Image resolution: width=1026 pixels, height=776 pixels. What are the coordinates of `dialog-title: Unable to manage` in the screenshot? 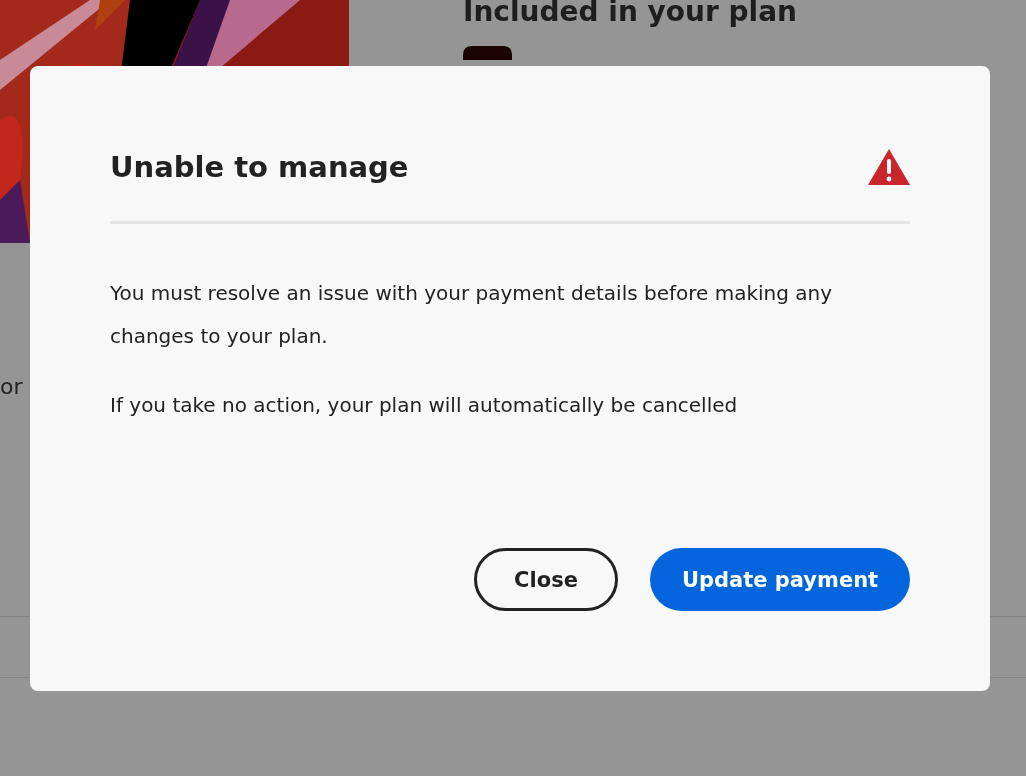 It's located at (259, 167).